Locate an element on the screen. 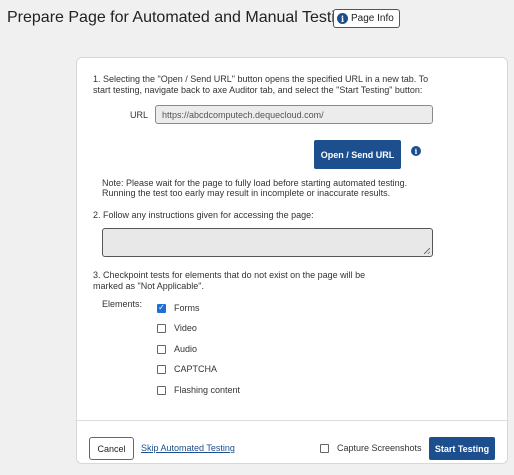 The image size is (514, 475). element-checkbox-captcha: CAPTCHA is located at coordinates (187, 369).